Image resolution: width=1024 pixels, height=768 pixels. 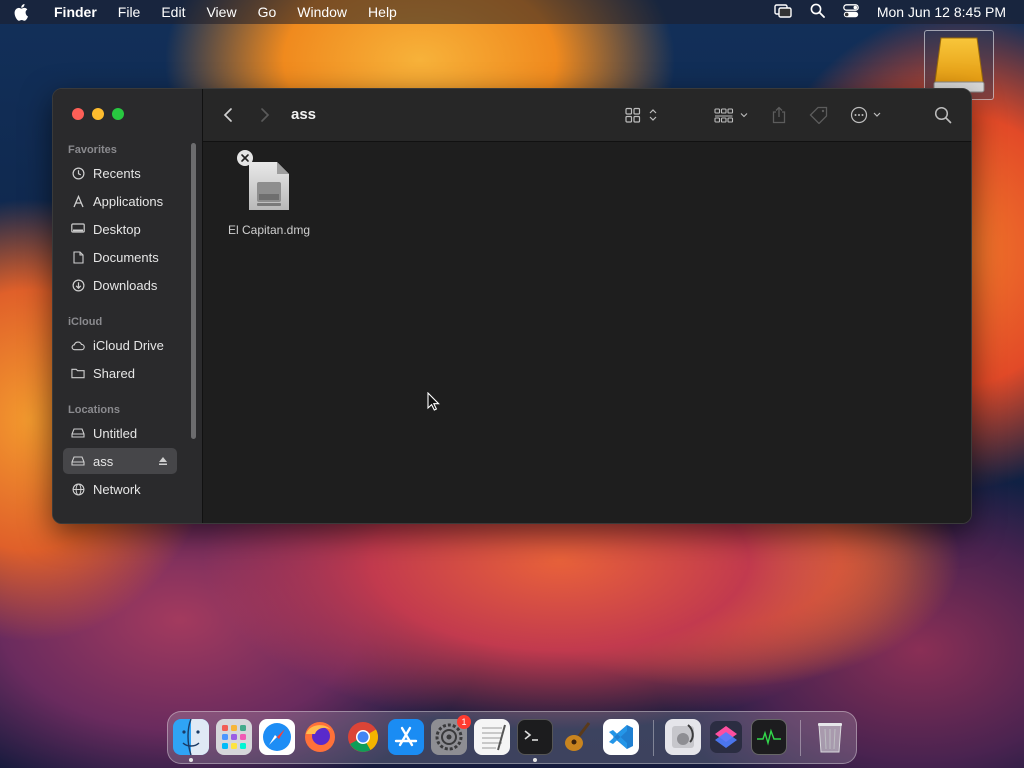 What do you see at coordinates (683, 737) in the screenshot?
I see `dock-disk-utility-icon` at bounding box center [683, 737].